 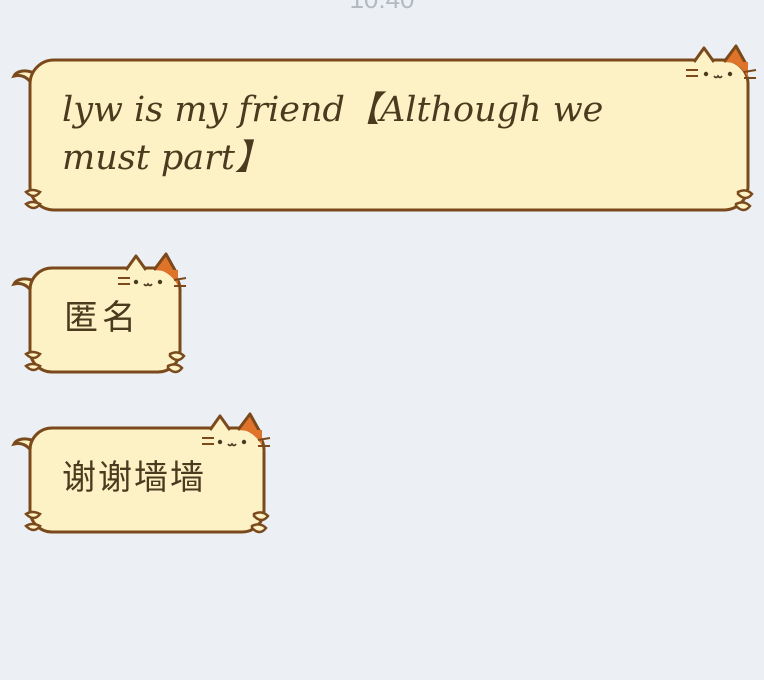 I want to click on message-timestamp: 10:40, so click(x=382, y=6).